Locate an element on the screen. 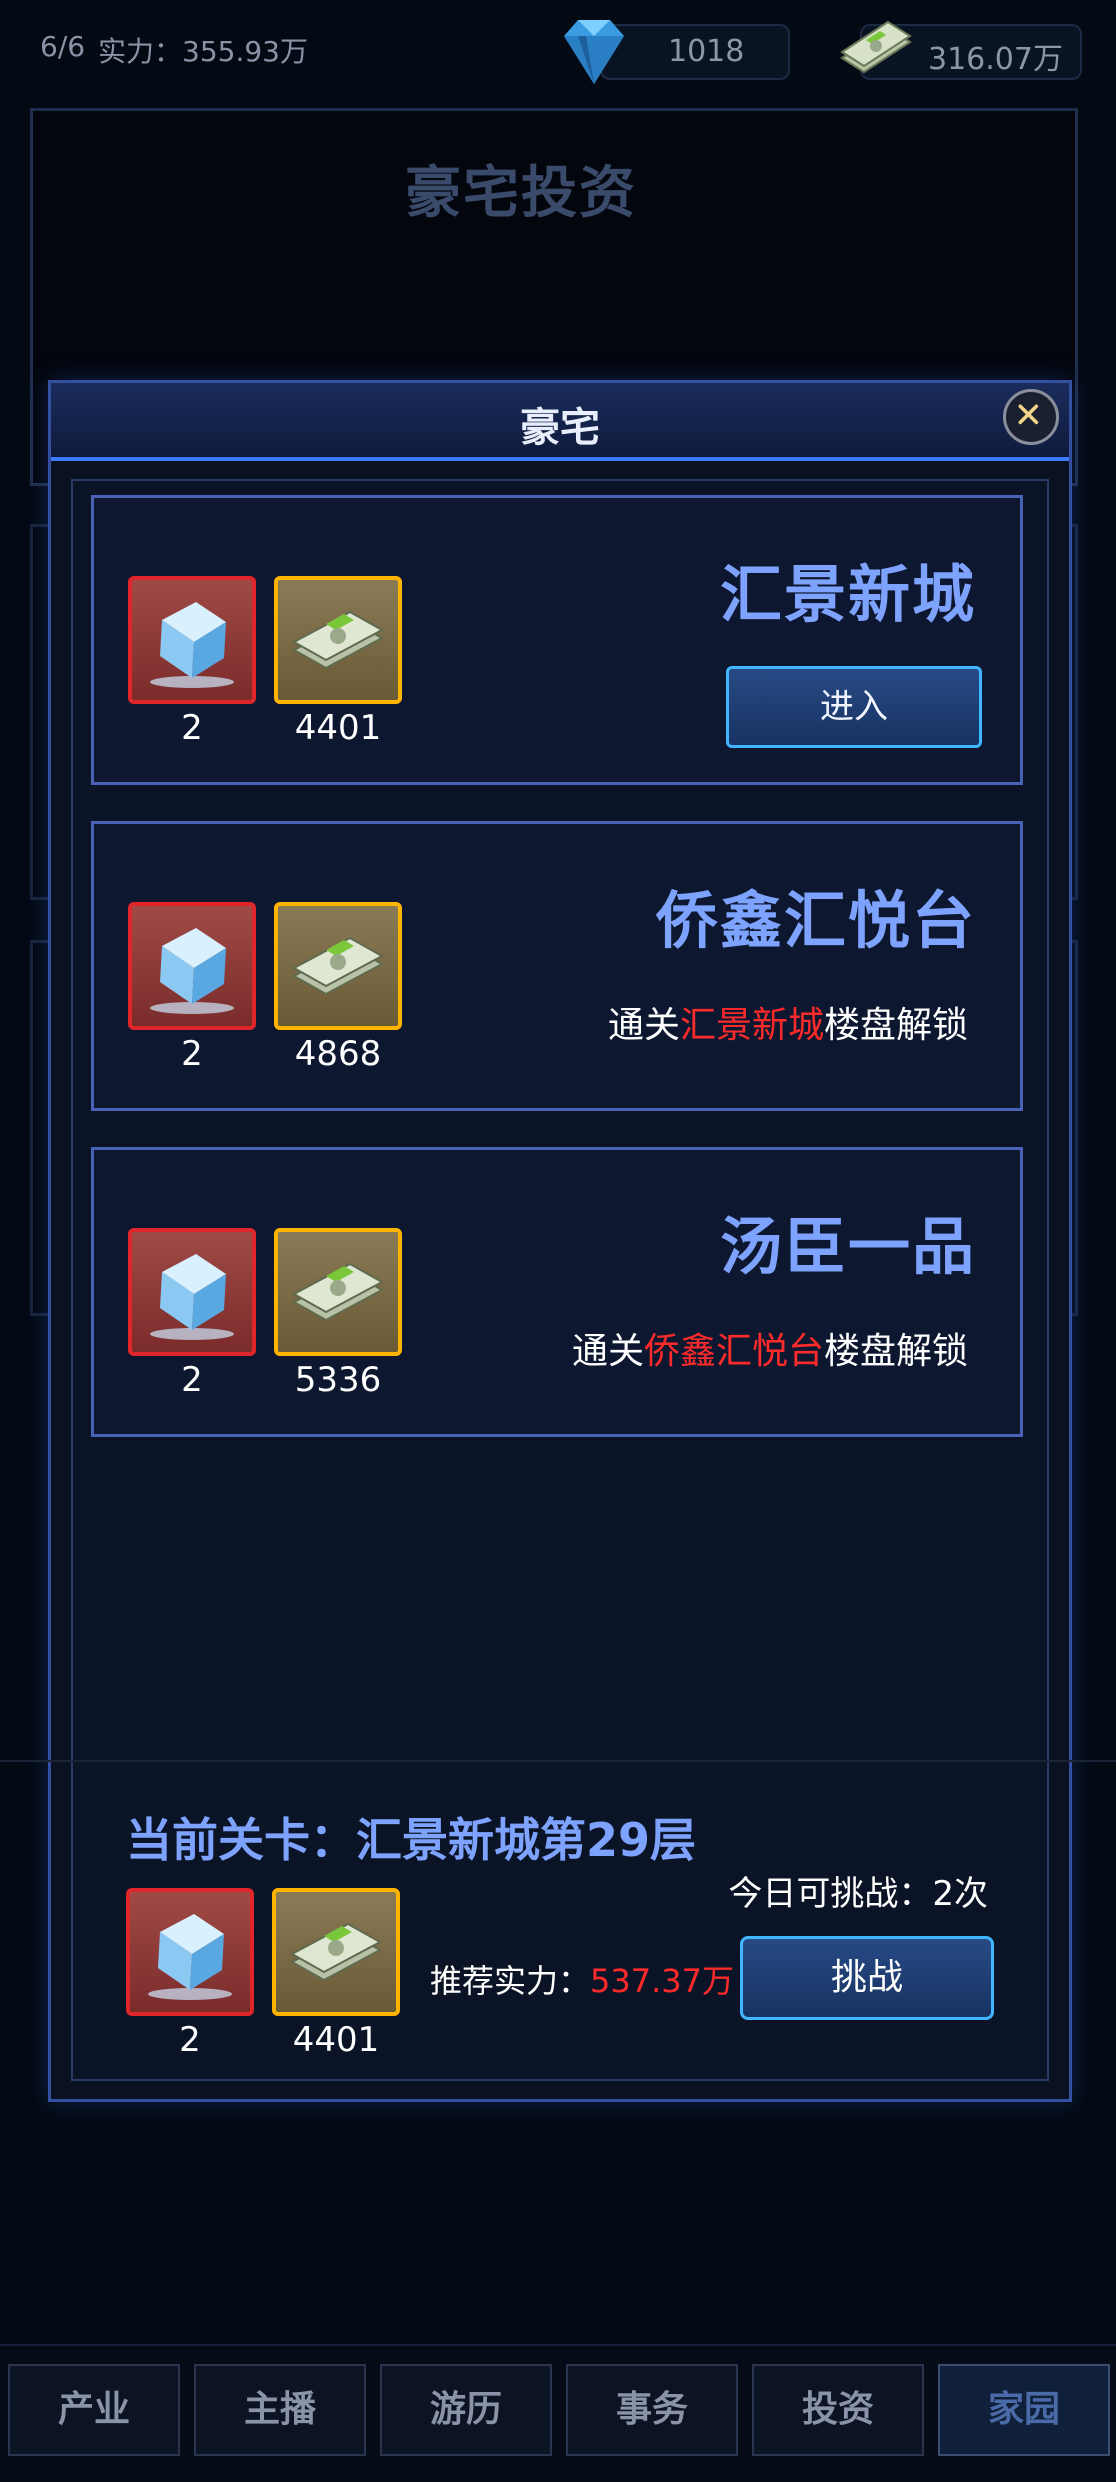 The height and width of the screenshot is (2482, 1116). stage-reward-slot-cash is located at coordinates (336, 1952).